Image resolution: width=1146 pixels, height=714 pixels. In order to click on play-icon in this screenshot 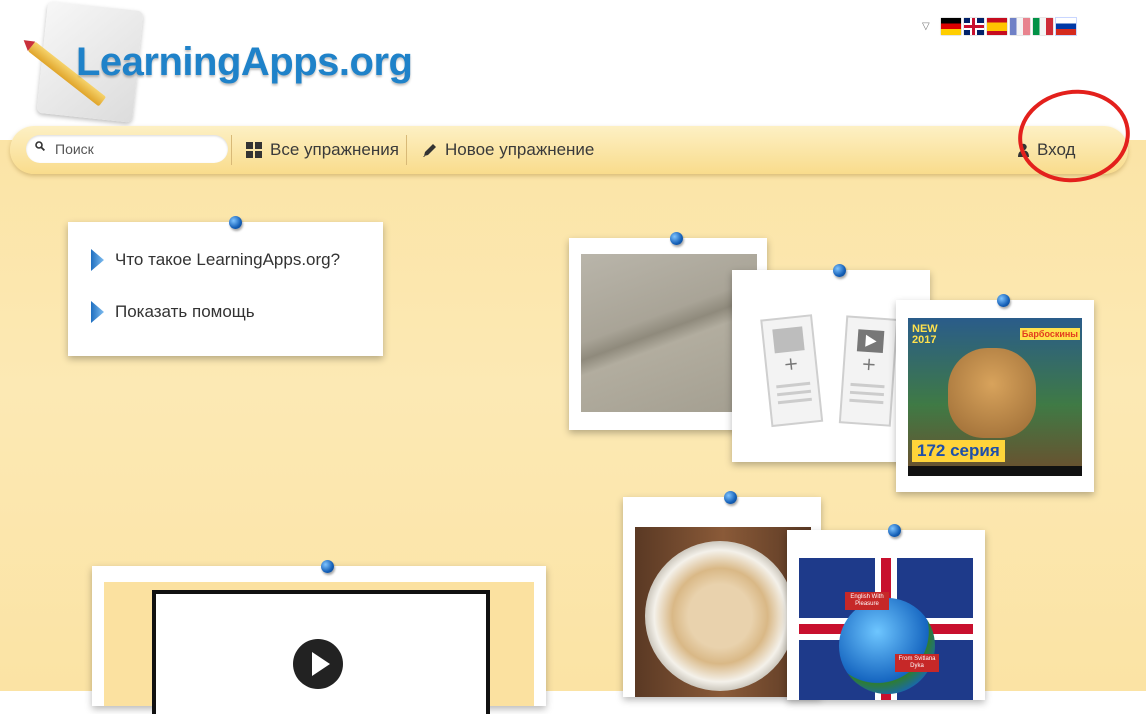, I will do `click(318, 664)`.